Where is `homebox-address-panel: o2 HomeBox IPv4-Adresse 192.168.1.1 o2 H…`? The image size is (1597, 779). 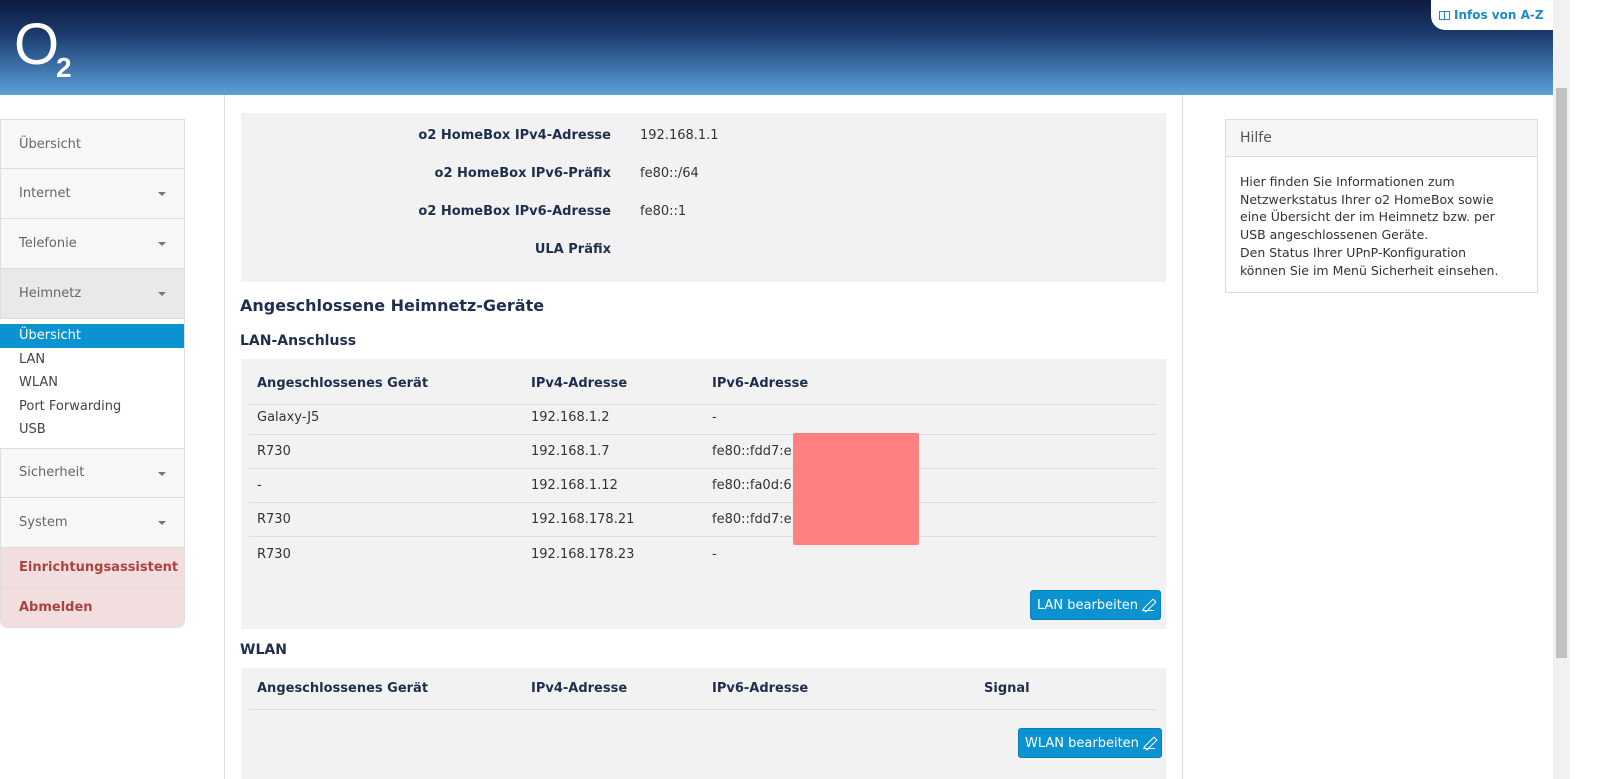
homebox-address-panel: o2 HomeBox IPv4-Adresse 192.168.1.1 o2 H… is located at coordinates (703, 197).